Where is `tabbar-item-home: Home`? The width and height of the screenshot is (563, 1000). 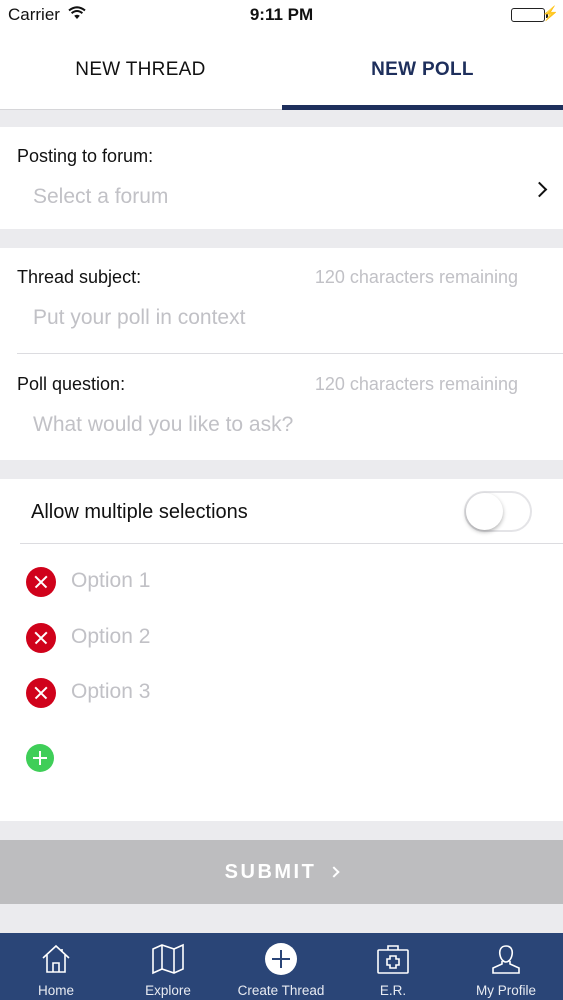
tabbar-item-home: Home is located at coordinates (56, 966).